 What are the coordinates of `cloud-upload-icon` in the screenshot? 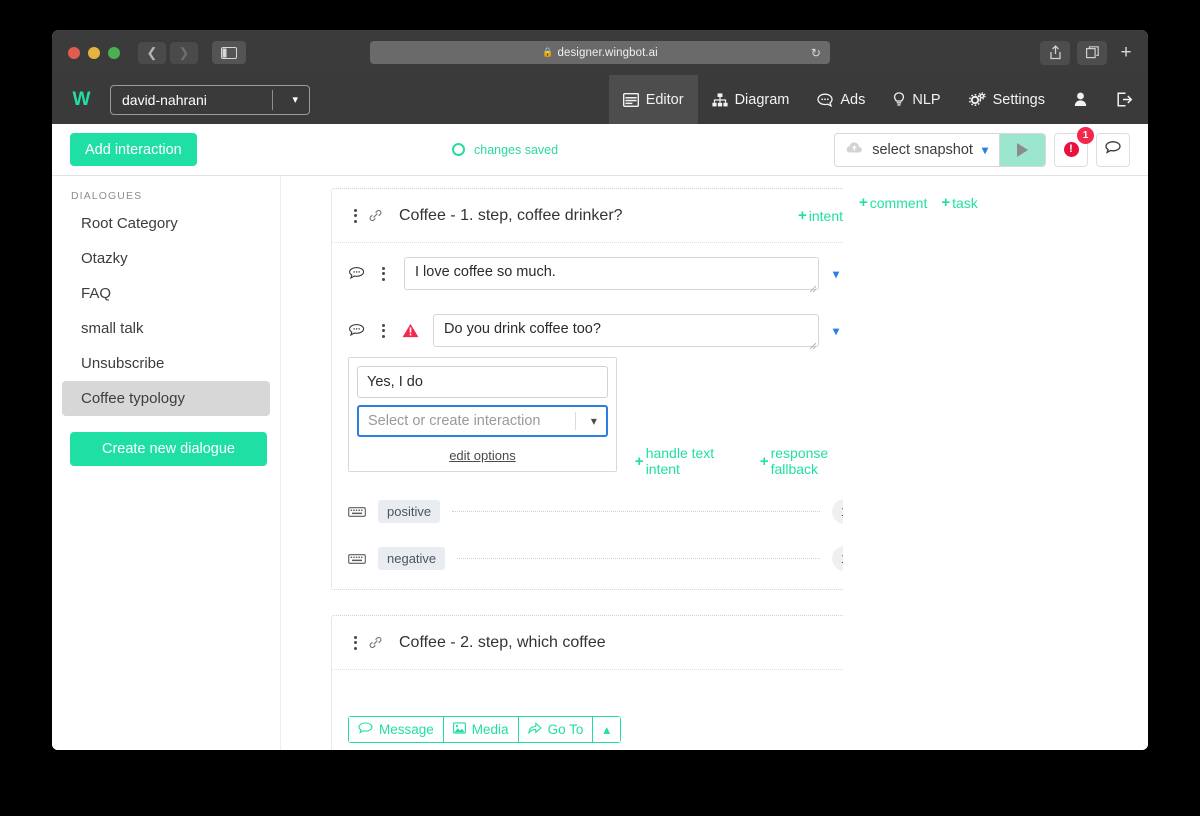 It's located at (854, 149).